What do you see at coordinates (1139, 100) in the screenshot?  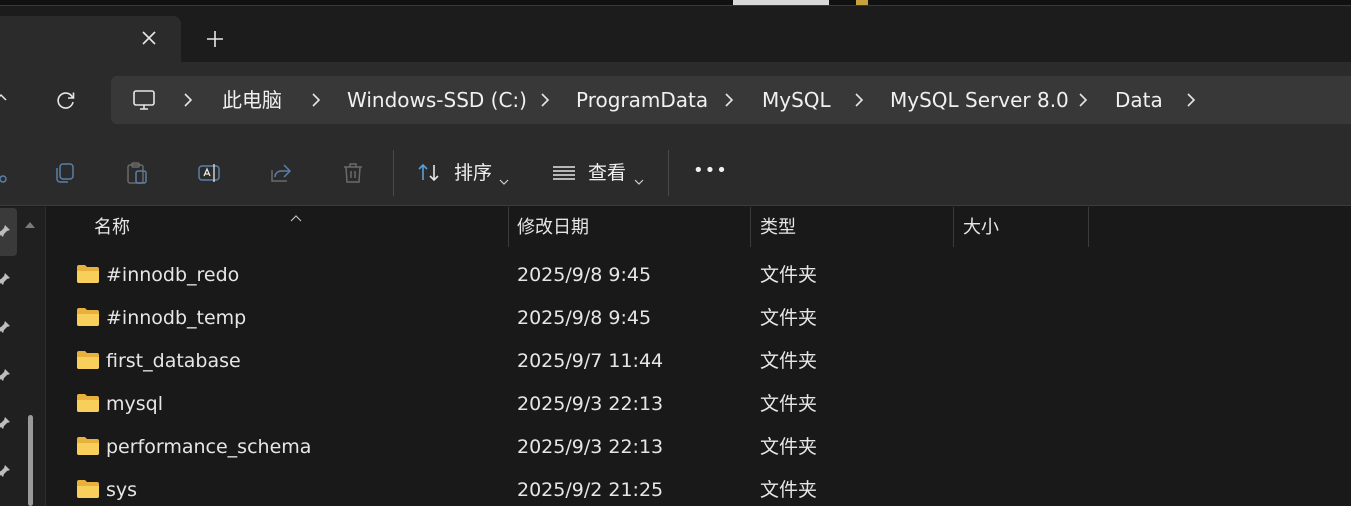 I see `breadcrumb-data: Data` at bounding box center [1139, 100].